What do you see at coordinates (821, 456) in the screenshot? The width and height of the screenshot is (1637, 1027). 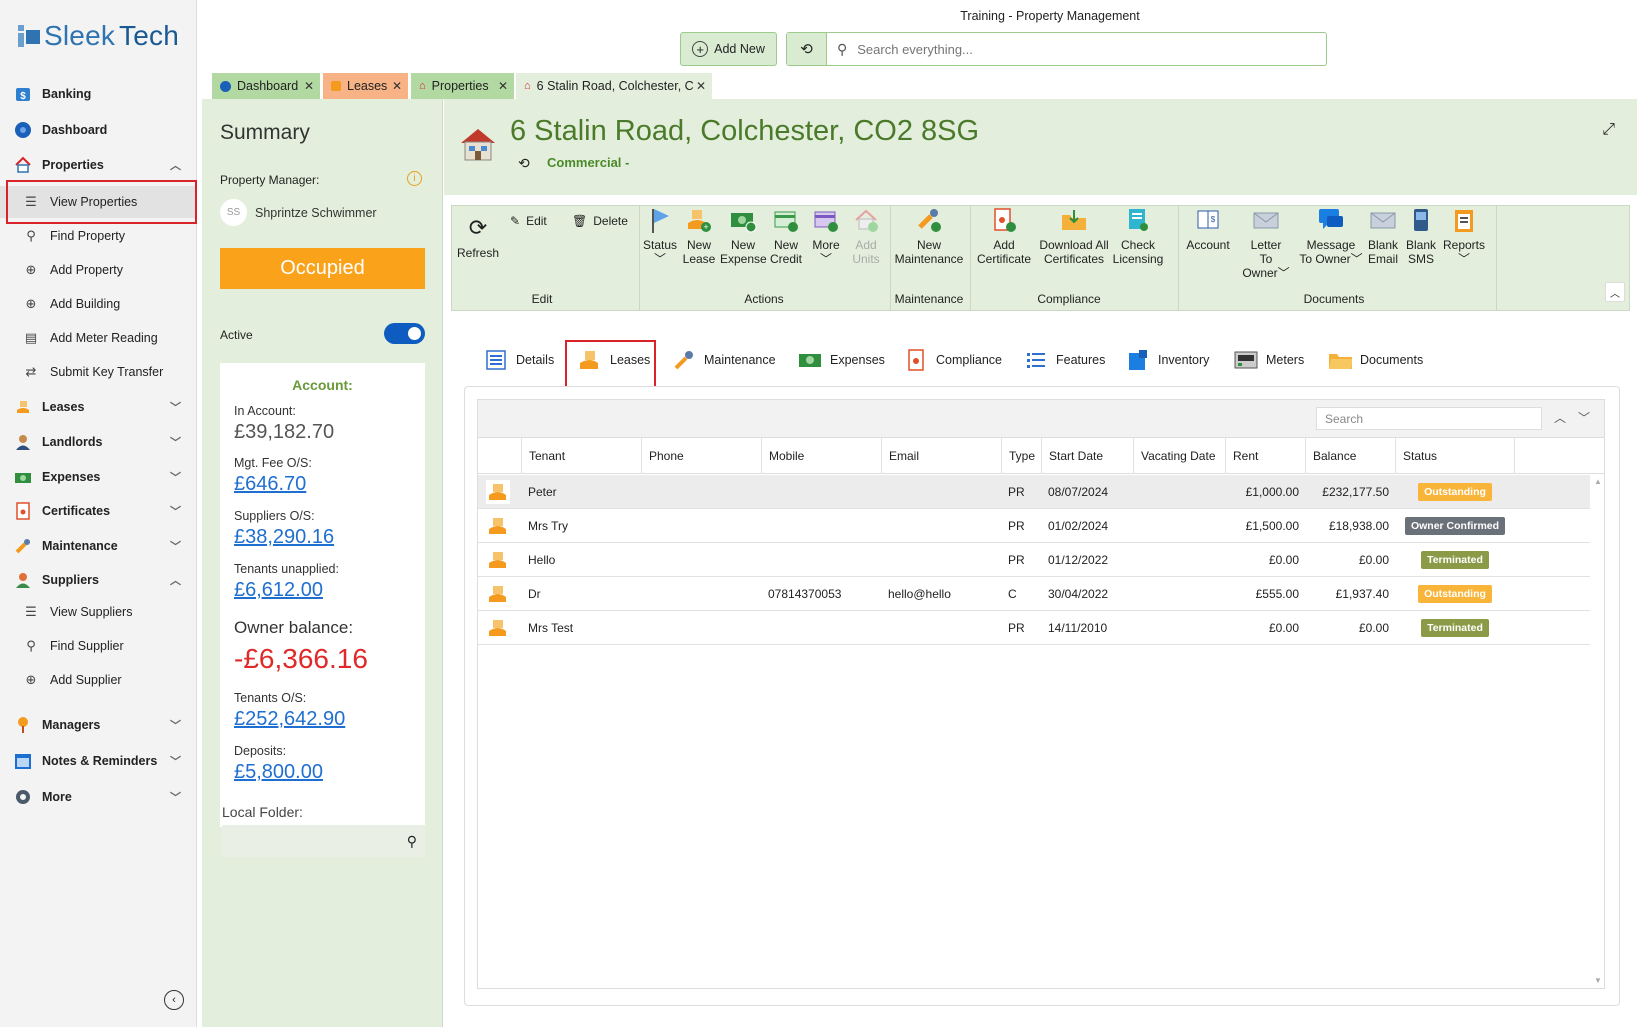 I see `column-header-mobile: Mobile` at bounding box center [821, 456].